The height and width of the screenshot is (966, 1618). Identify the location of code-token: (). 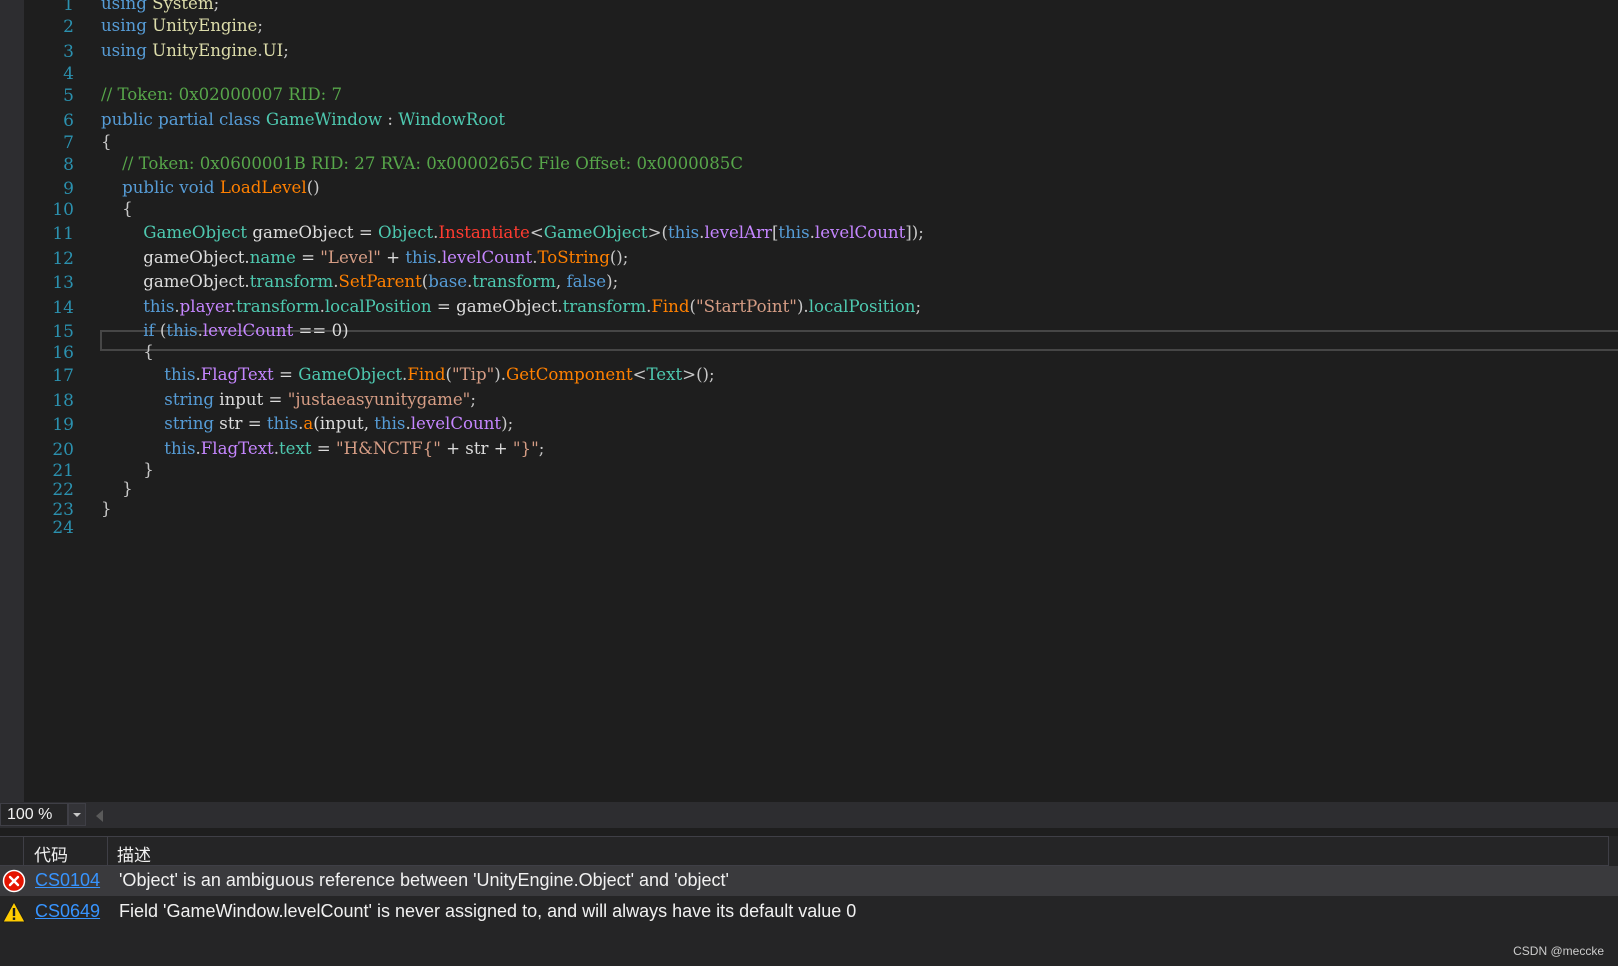
(313, 187).